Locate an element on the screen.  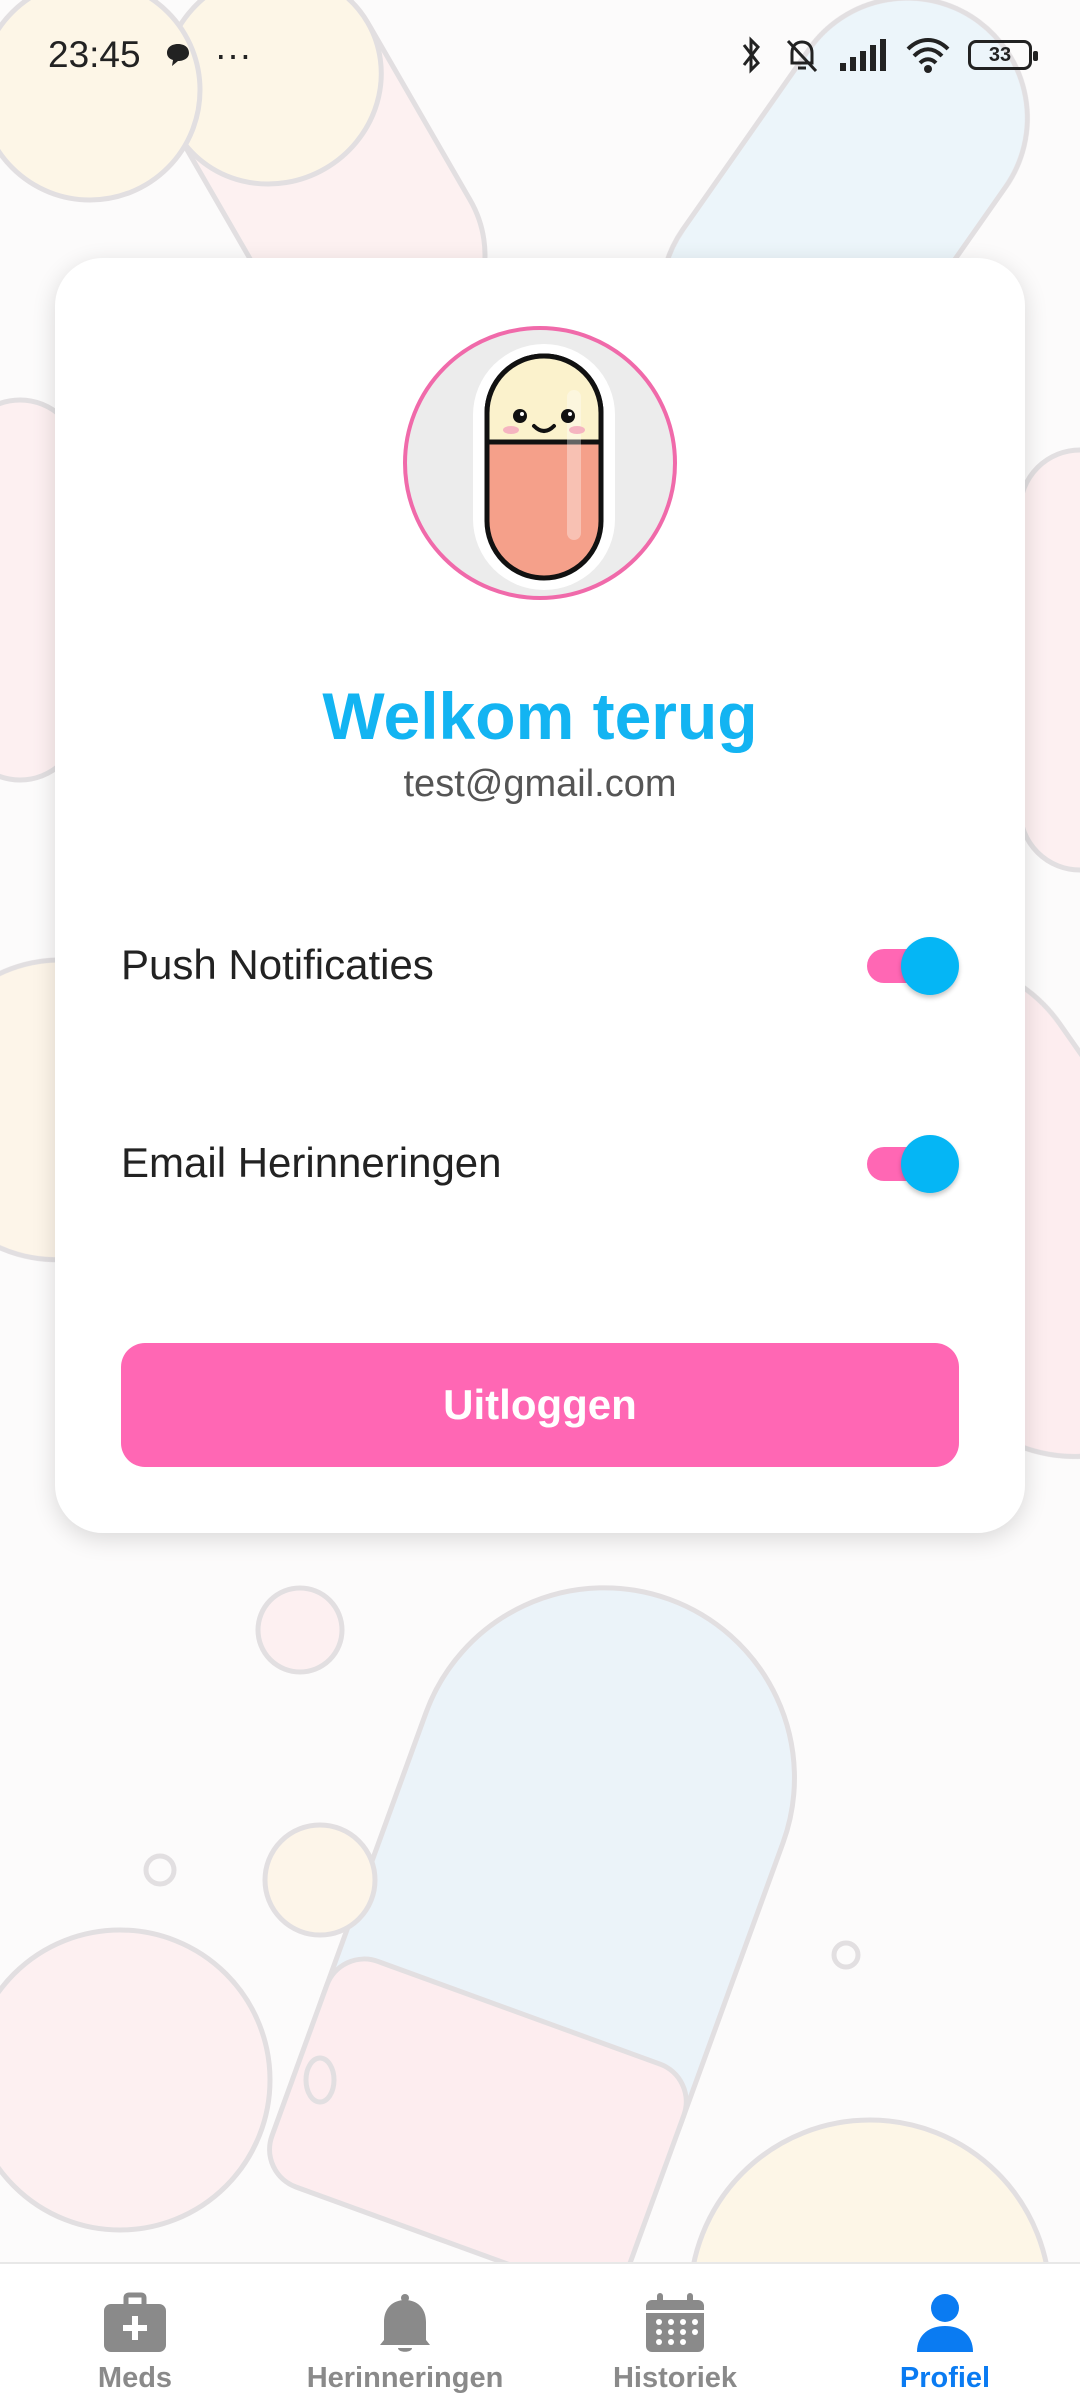
bluetooth-icon is located at coordinates (751, 55).